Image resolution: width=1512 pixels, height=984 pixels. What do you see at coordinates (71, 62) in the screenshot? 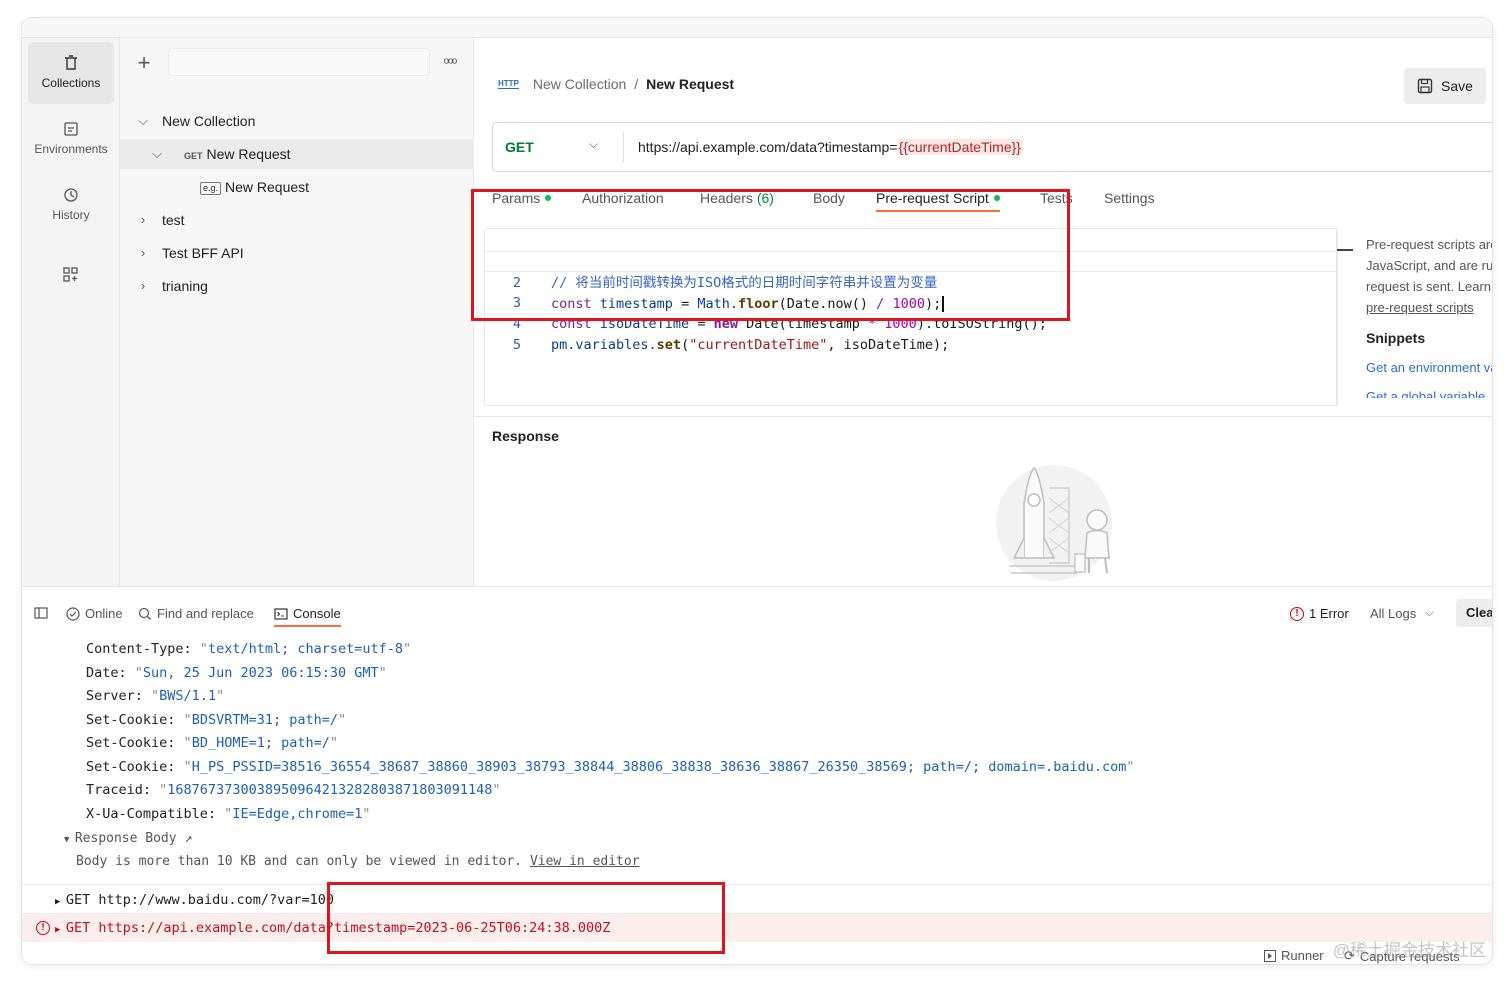
I see `trash-collections-icon` at bounding box center [71, 62].